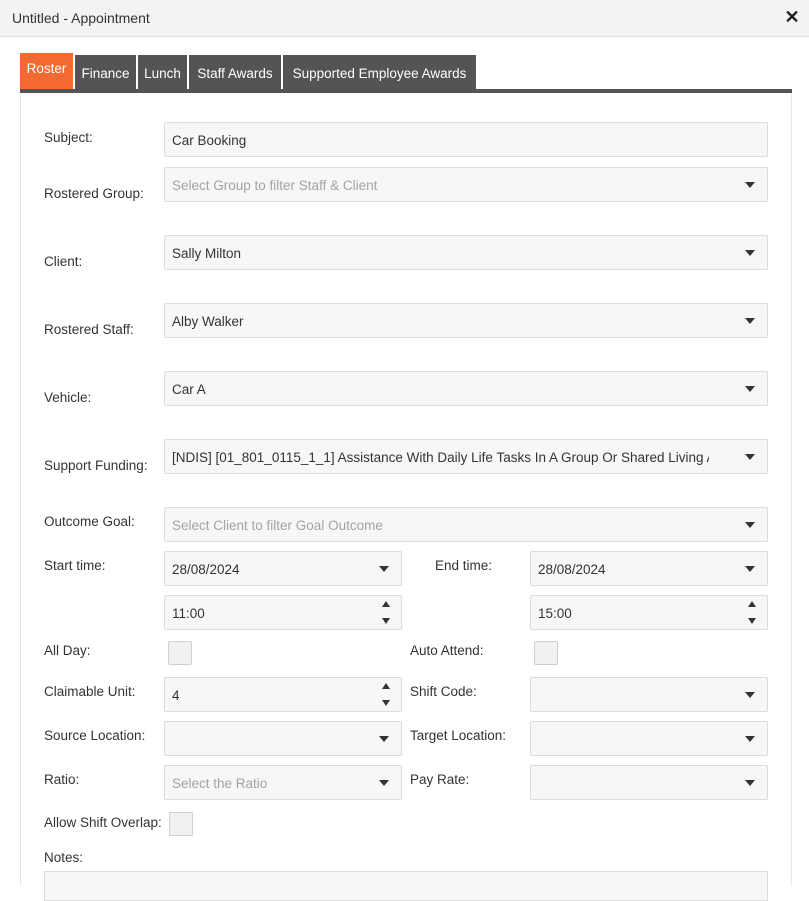  I want to click on start-date-value: 28/08/2024, so click(206, 569).